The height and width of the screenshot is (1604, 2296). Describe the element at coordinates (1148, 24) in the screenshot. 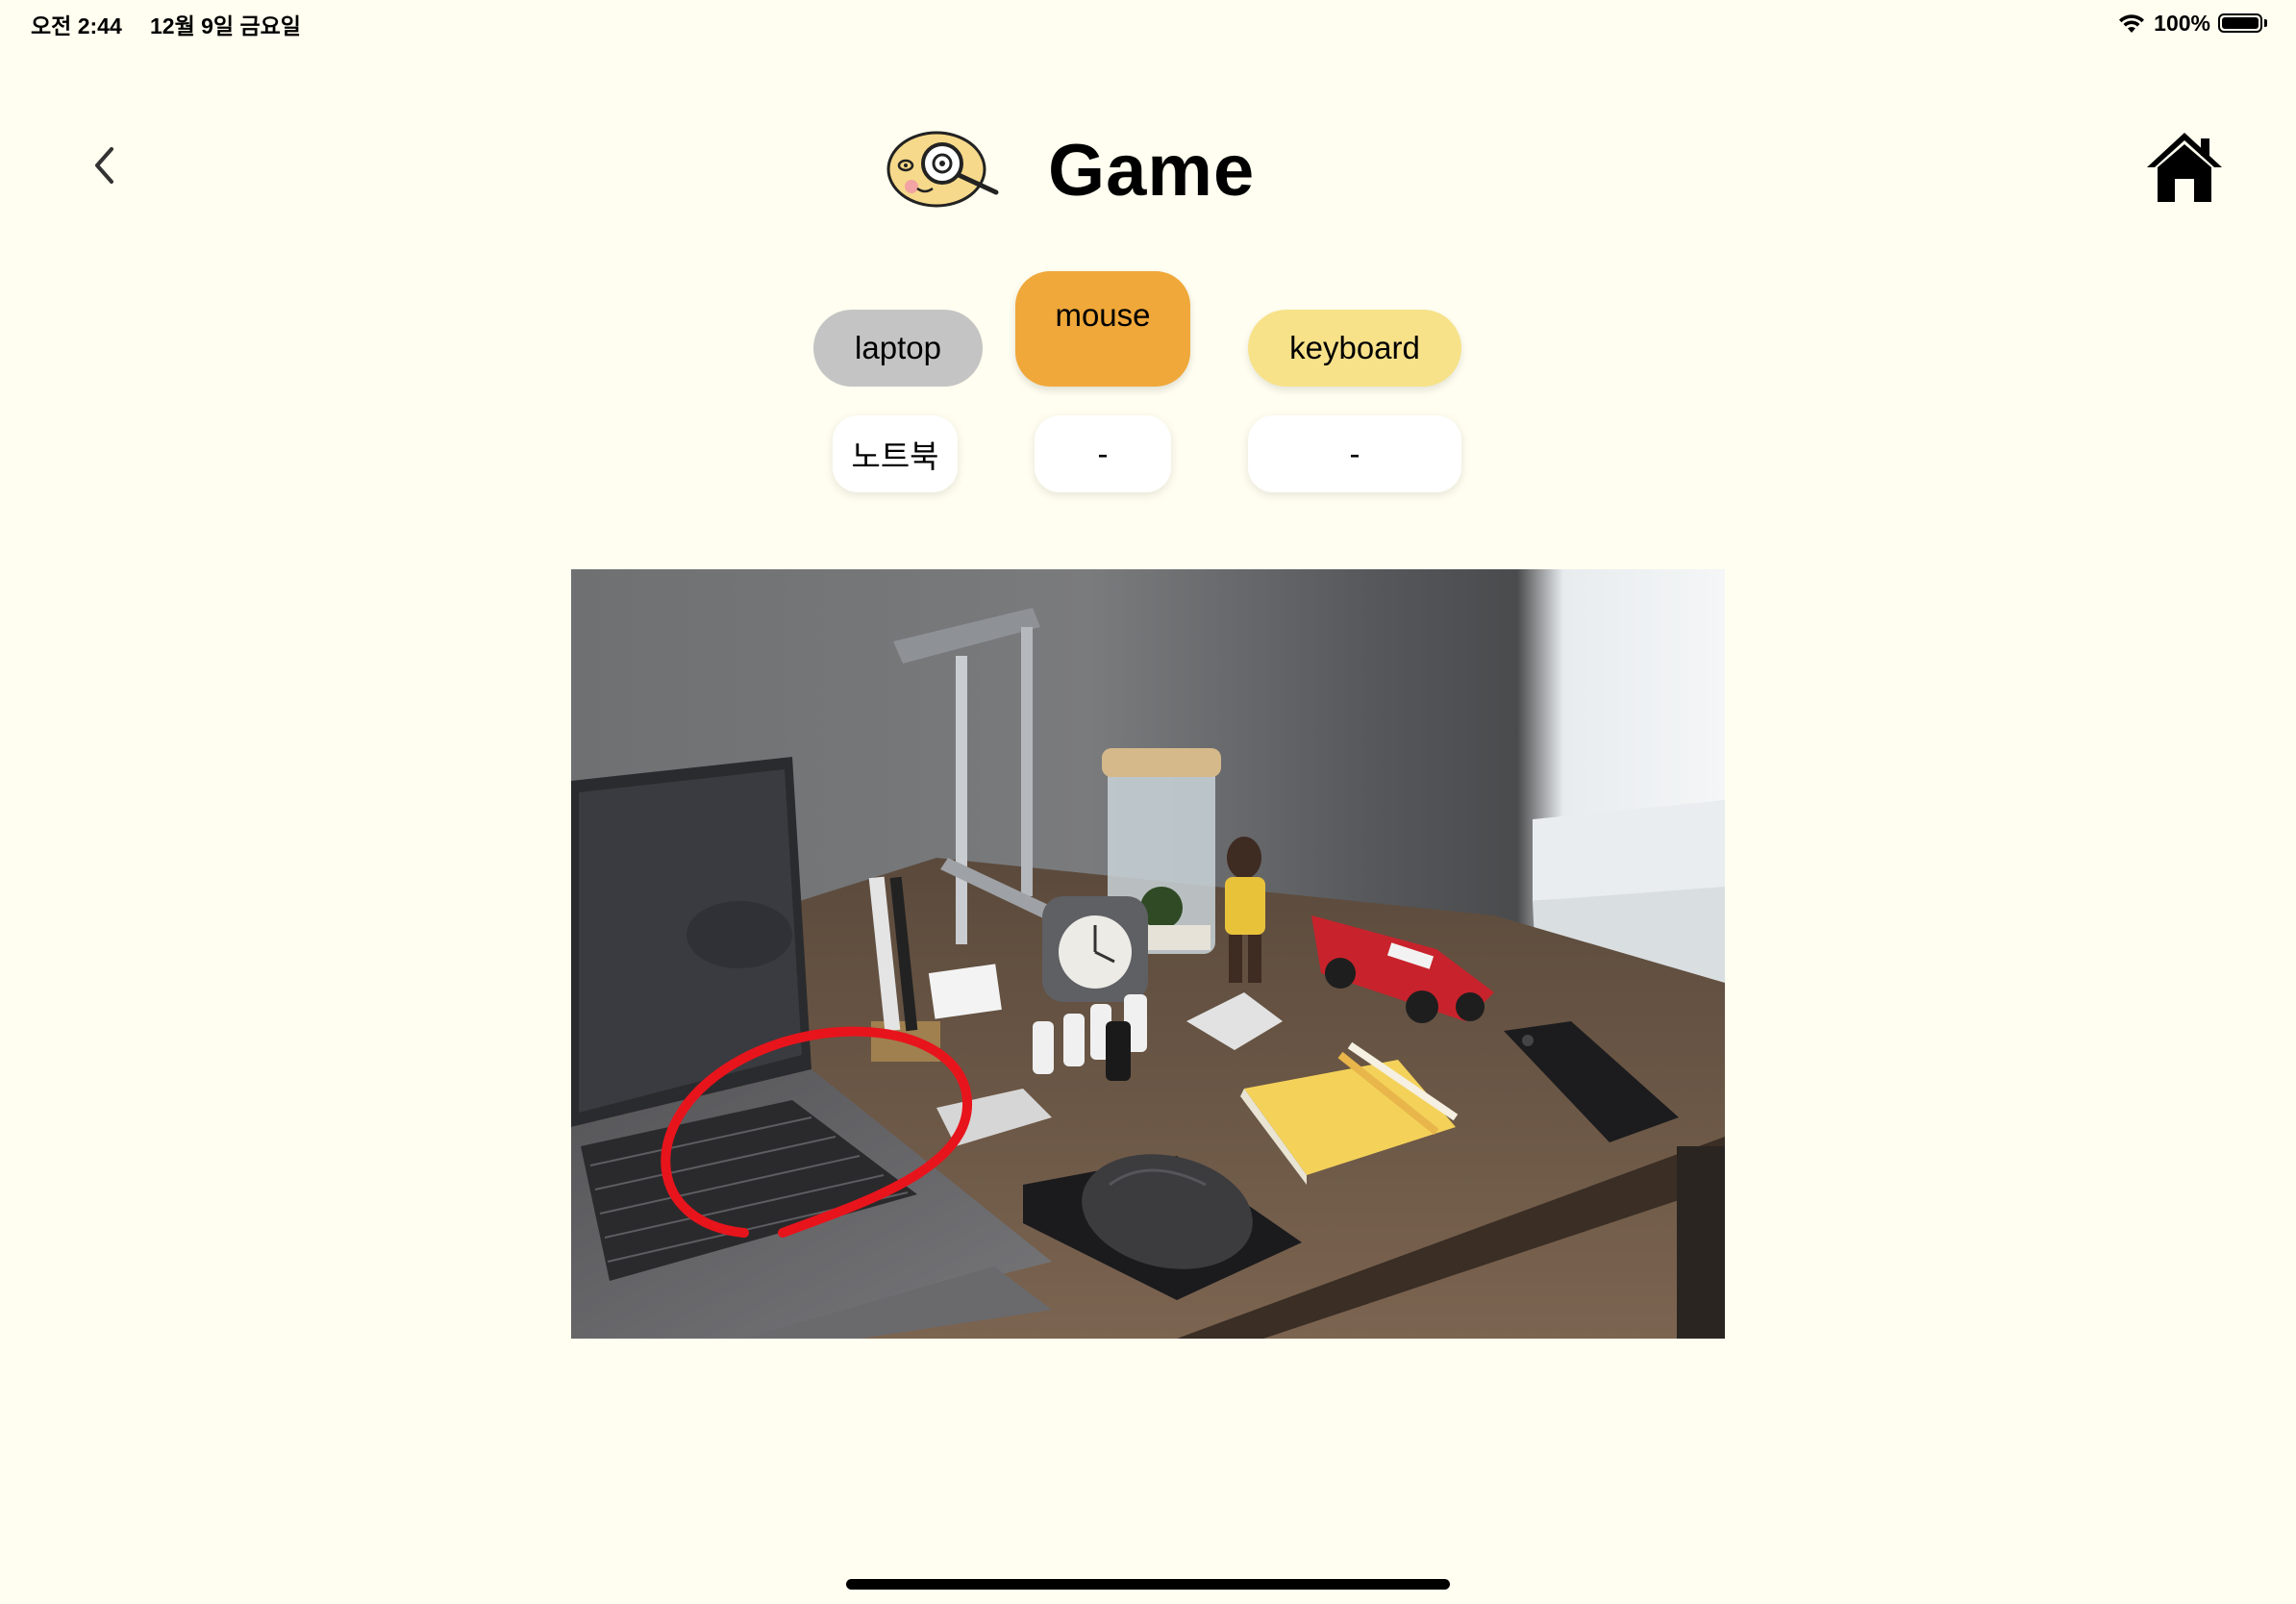

I see `status-bar: 오전 2:44 12월 9일 금요일 100%` at that location.